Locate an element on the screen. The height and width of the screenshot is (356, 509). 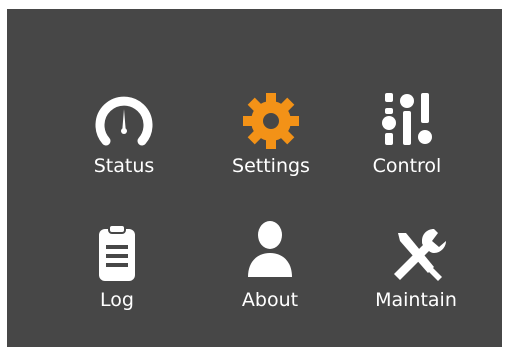
menu-item-control: Control is located at coordinates (407, 146).